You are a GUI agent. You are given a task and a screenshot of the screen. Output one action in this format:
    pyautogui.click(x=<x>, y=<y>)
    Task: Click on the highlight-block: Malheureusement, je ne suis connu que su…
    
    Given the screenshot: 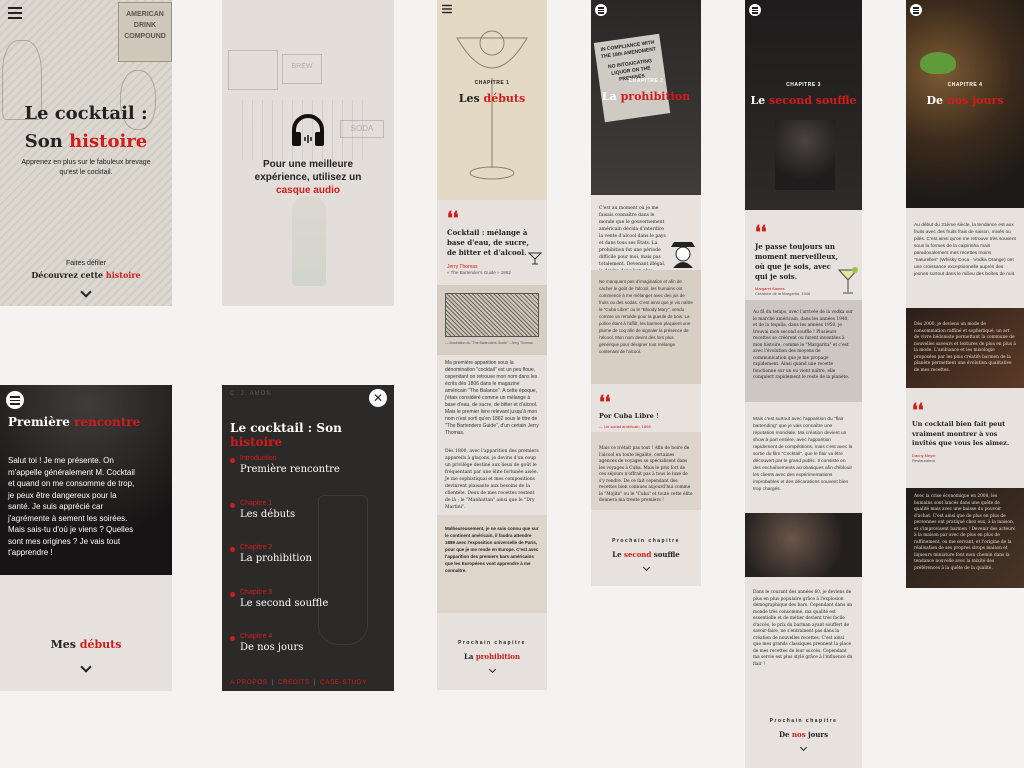 What is the action you would take?
    pyautogui.click(x=492, y=564)
    